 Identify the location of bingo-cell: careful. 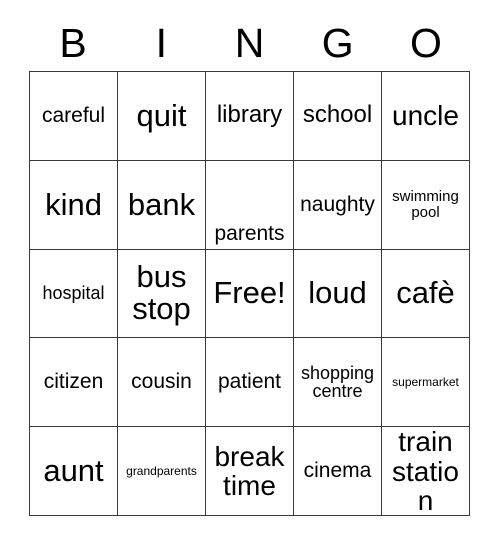
(74, 116).